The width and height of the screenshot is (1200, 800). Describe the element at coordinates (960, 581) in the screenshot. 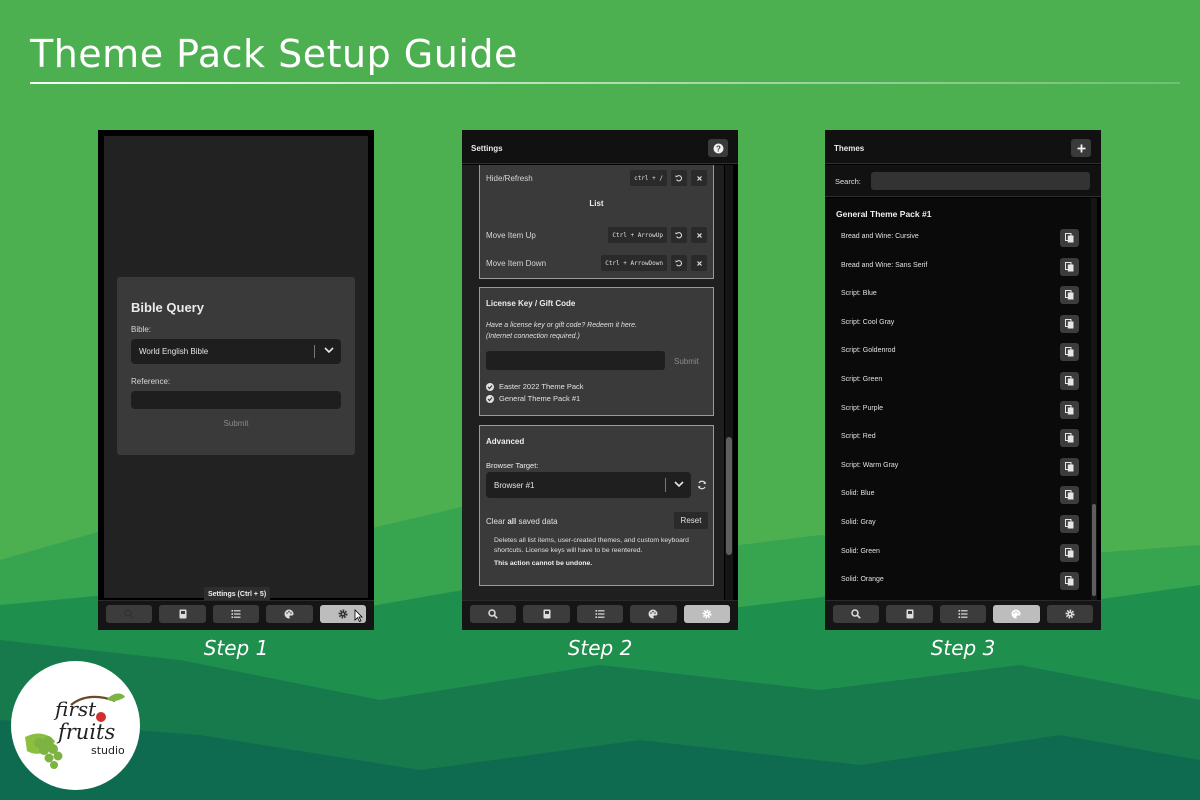

I see `theme-row: Solid: Orange` at that location.